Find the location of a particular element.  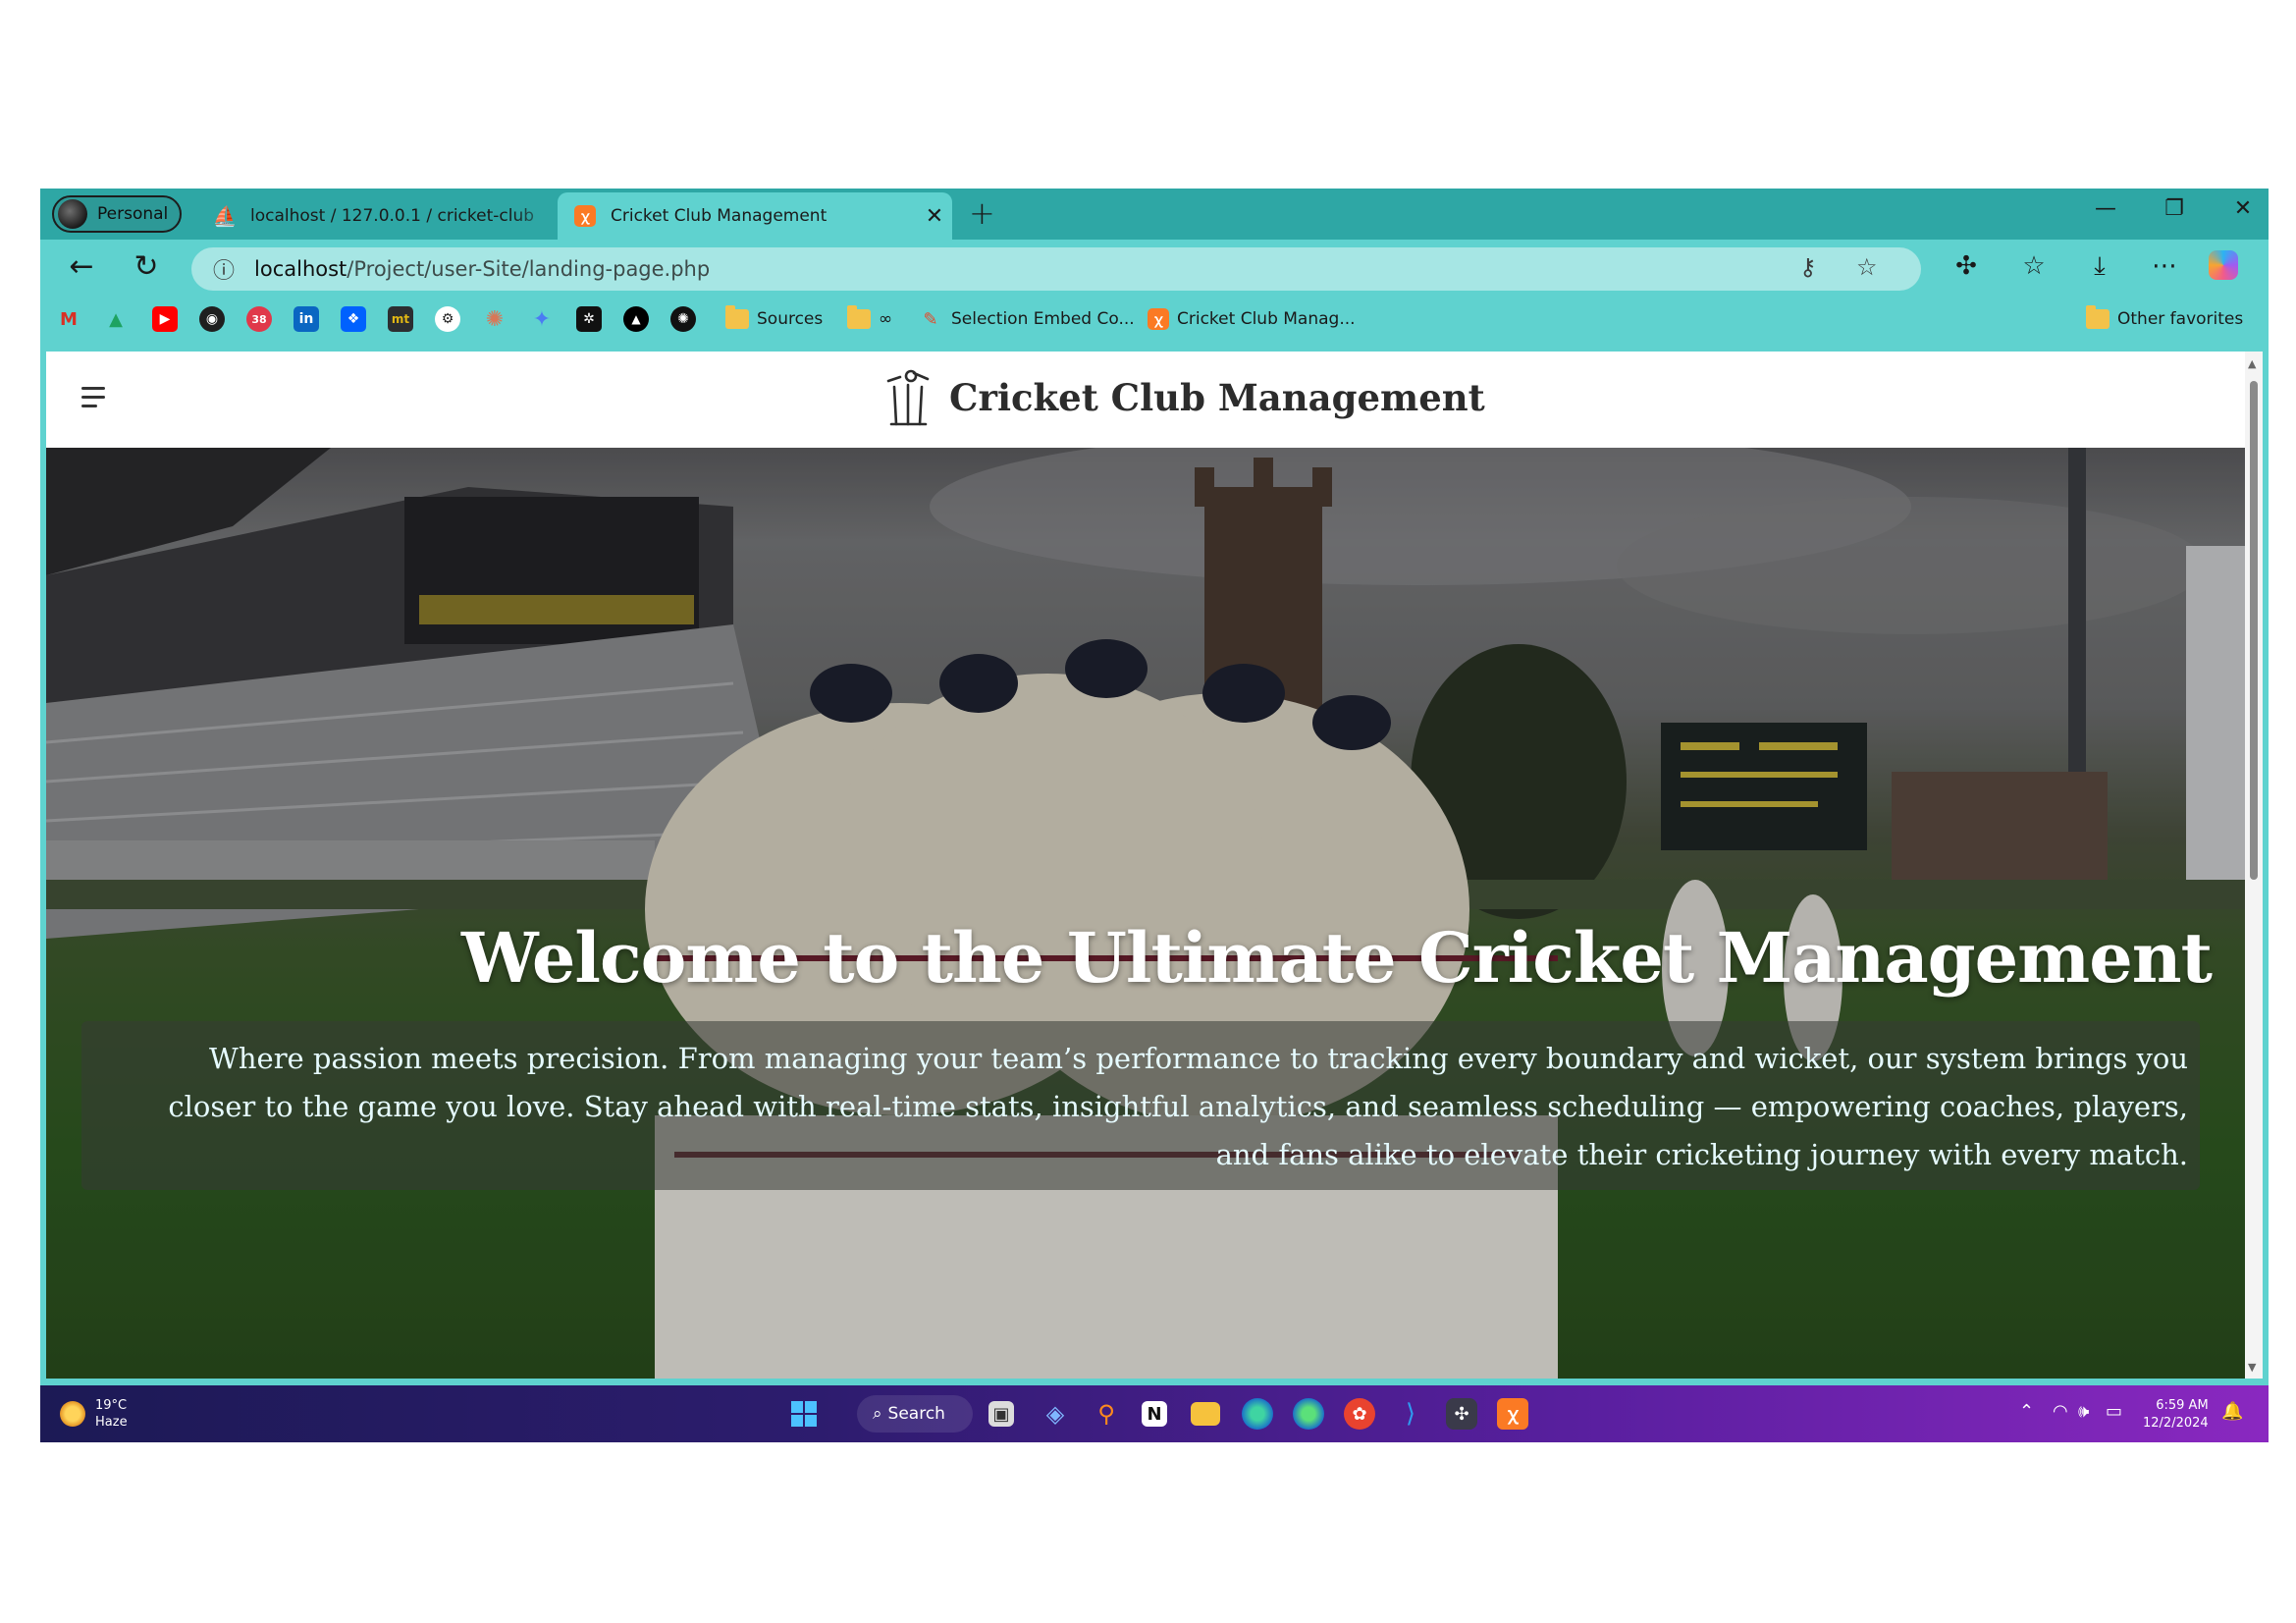

close-tab-icon: ✕ is located at coordinates (934, 217).